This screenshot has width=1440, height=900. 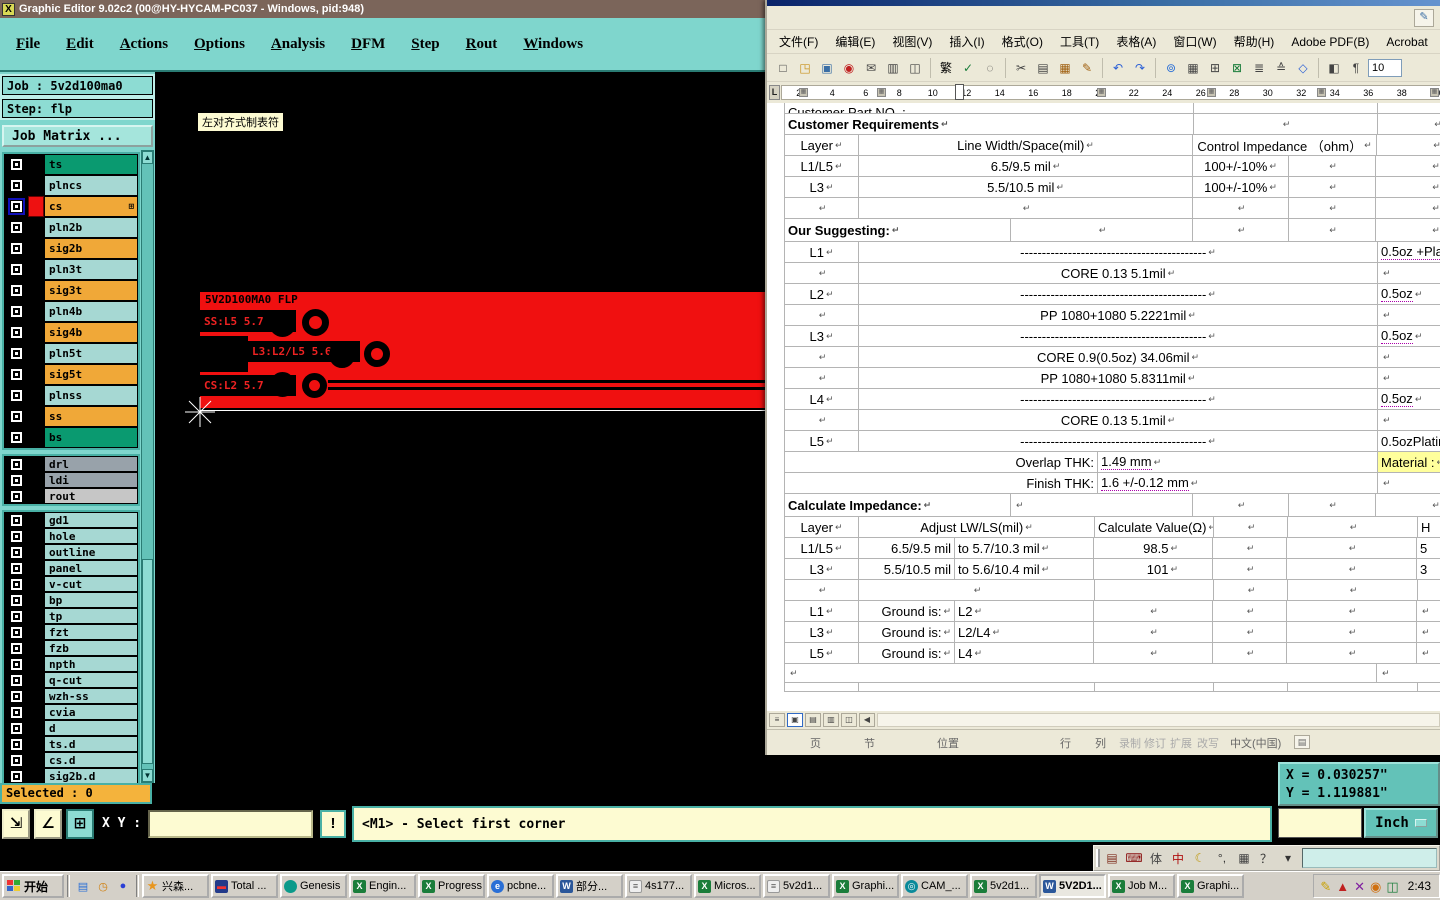 I want to click on layer-row-tp: tp, so click(x=71, y=616).